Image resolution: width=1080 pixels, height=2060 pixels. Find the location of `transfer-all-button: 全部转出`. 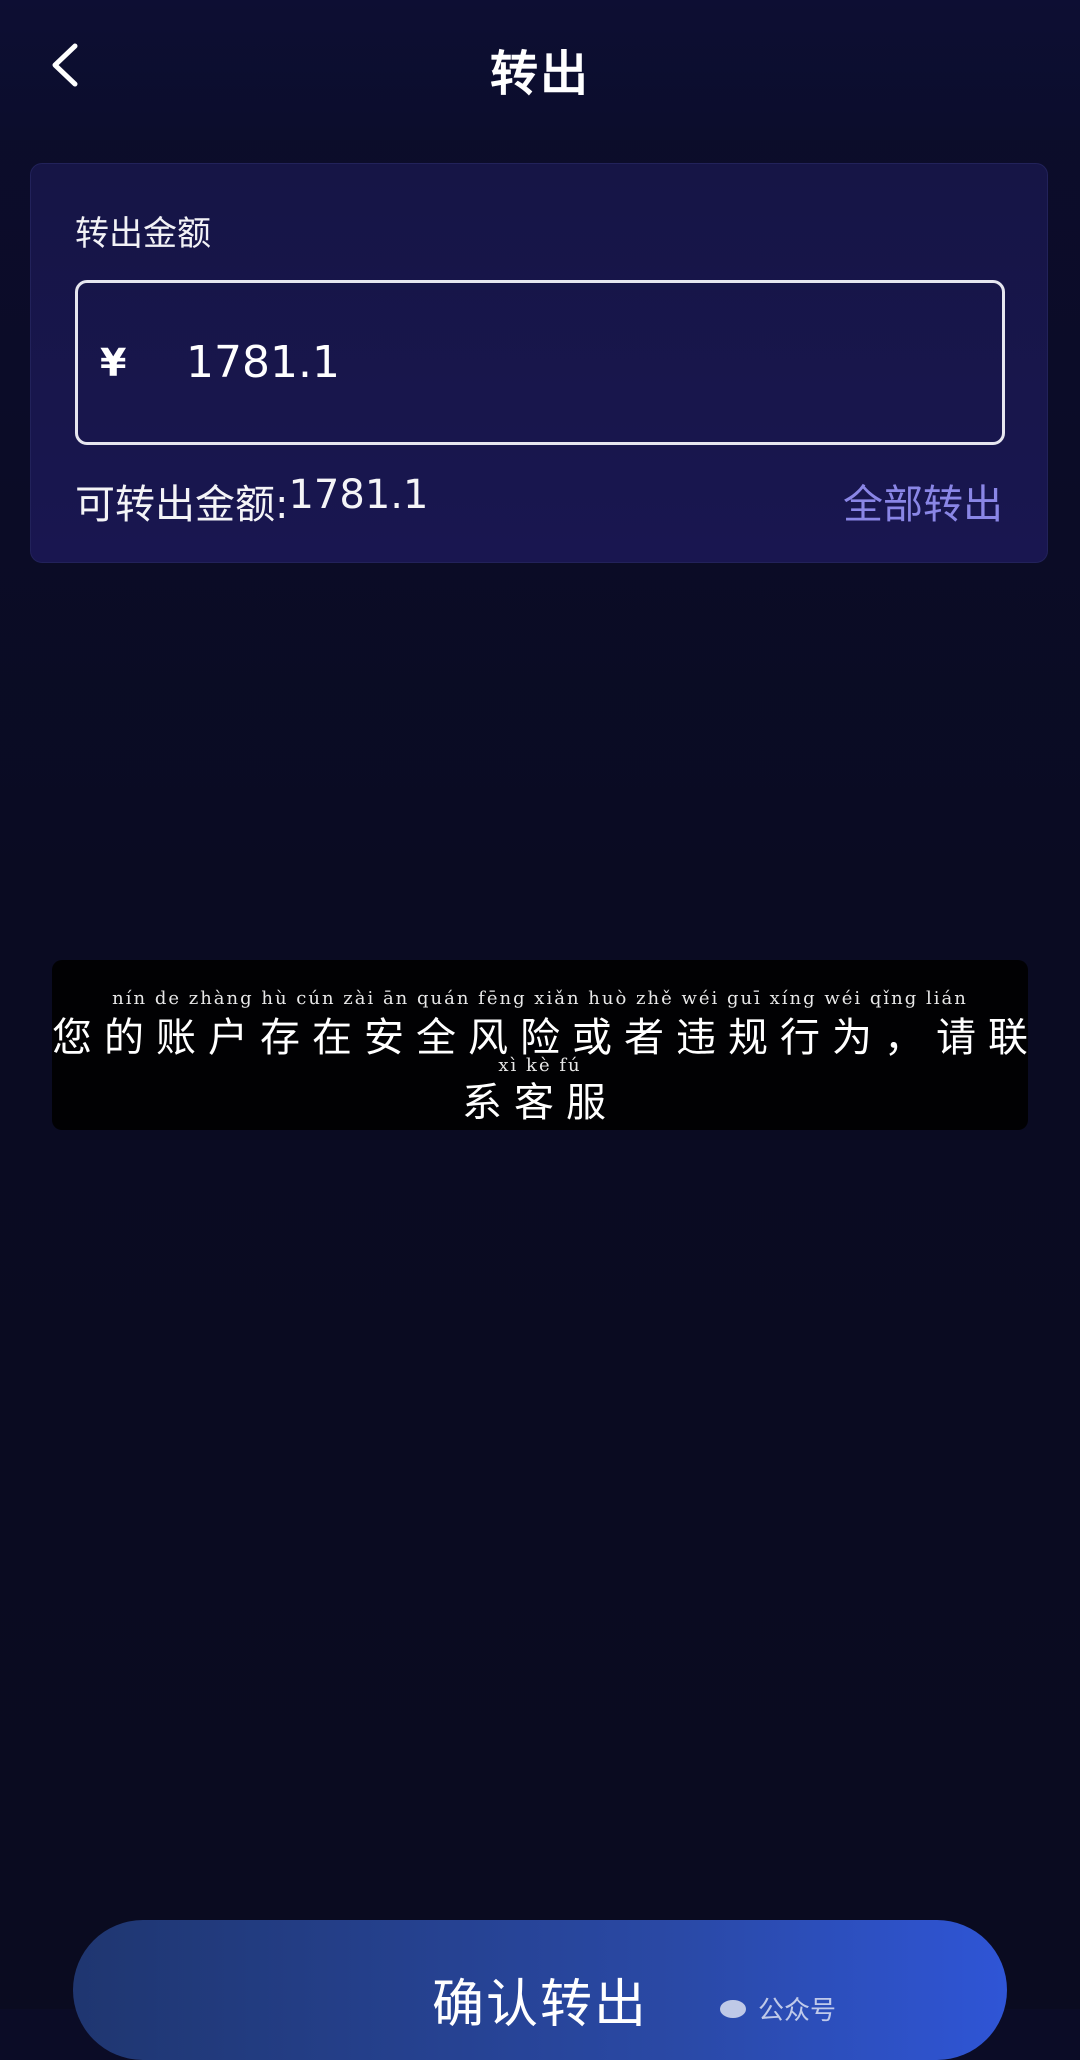

transfer-all-button: 全部转出 is located at coordinates (923, 501).